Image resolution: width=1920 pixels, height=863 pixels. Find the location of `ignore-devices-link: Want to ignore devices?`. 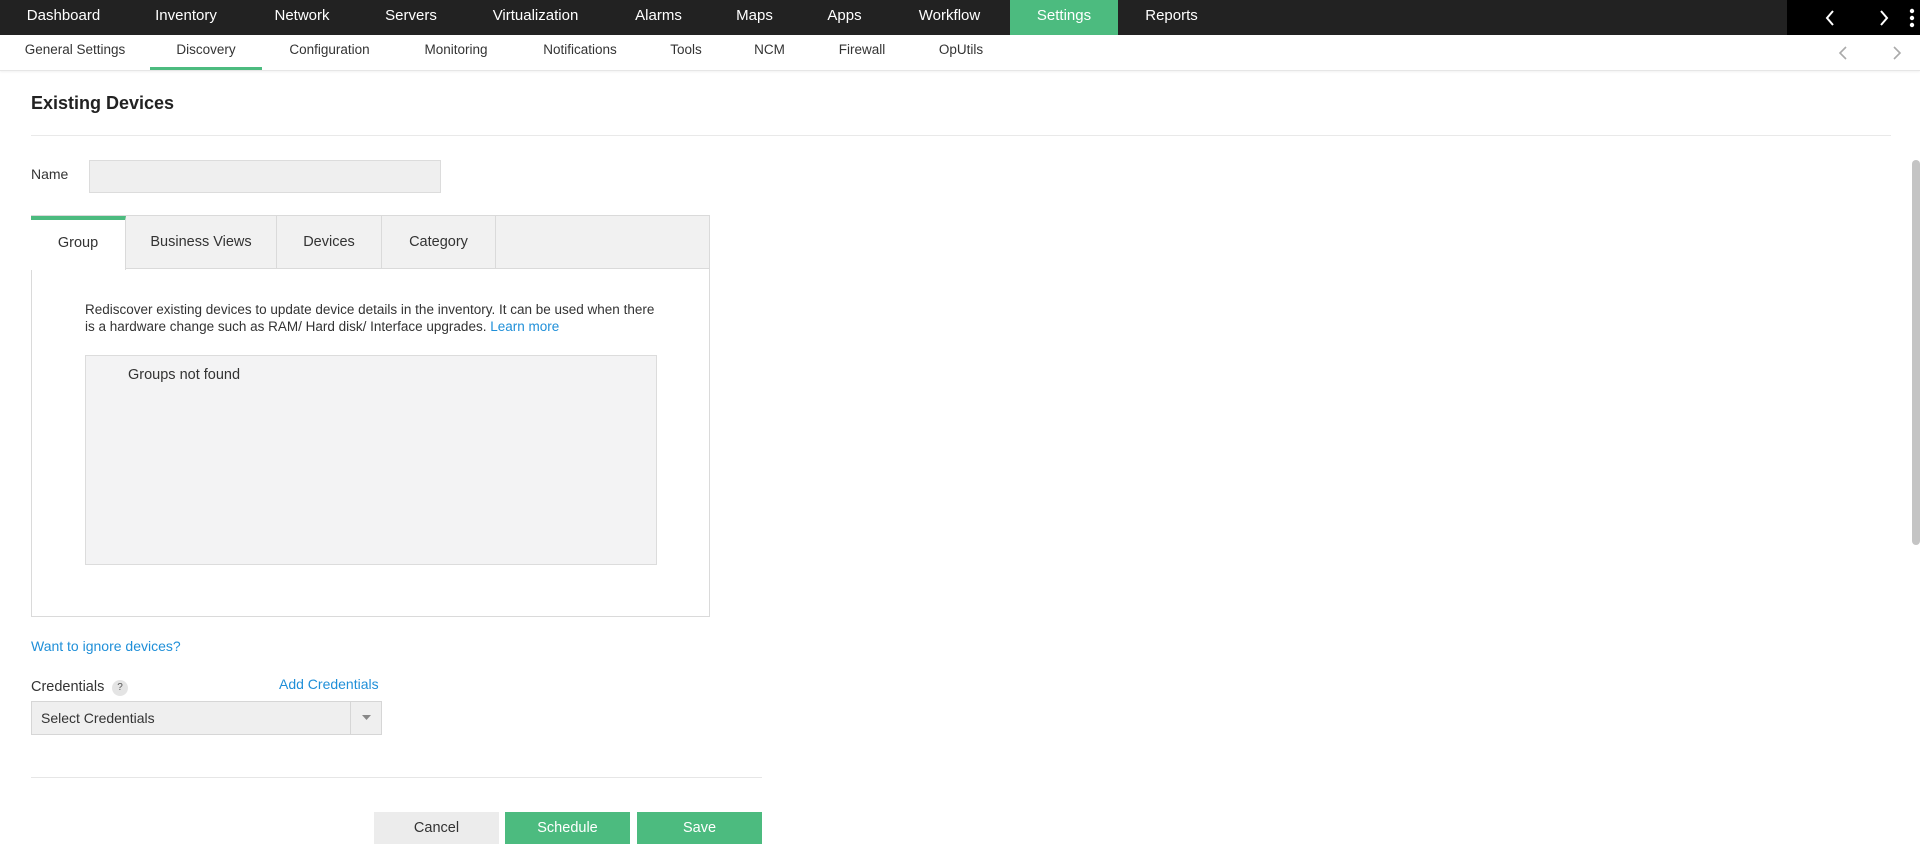

ignore-devices-link: Want to ignore devices? is located at coordinates (106, 646).